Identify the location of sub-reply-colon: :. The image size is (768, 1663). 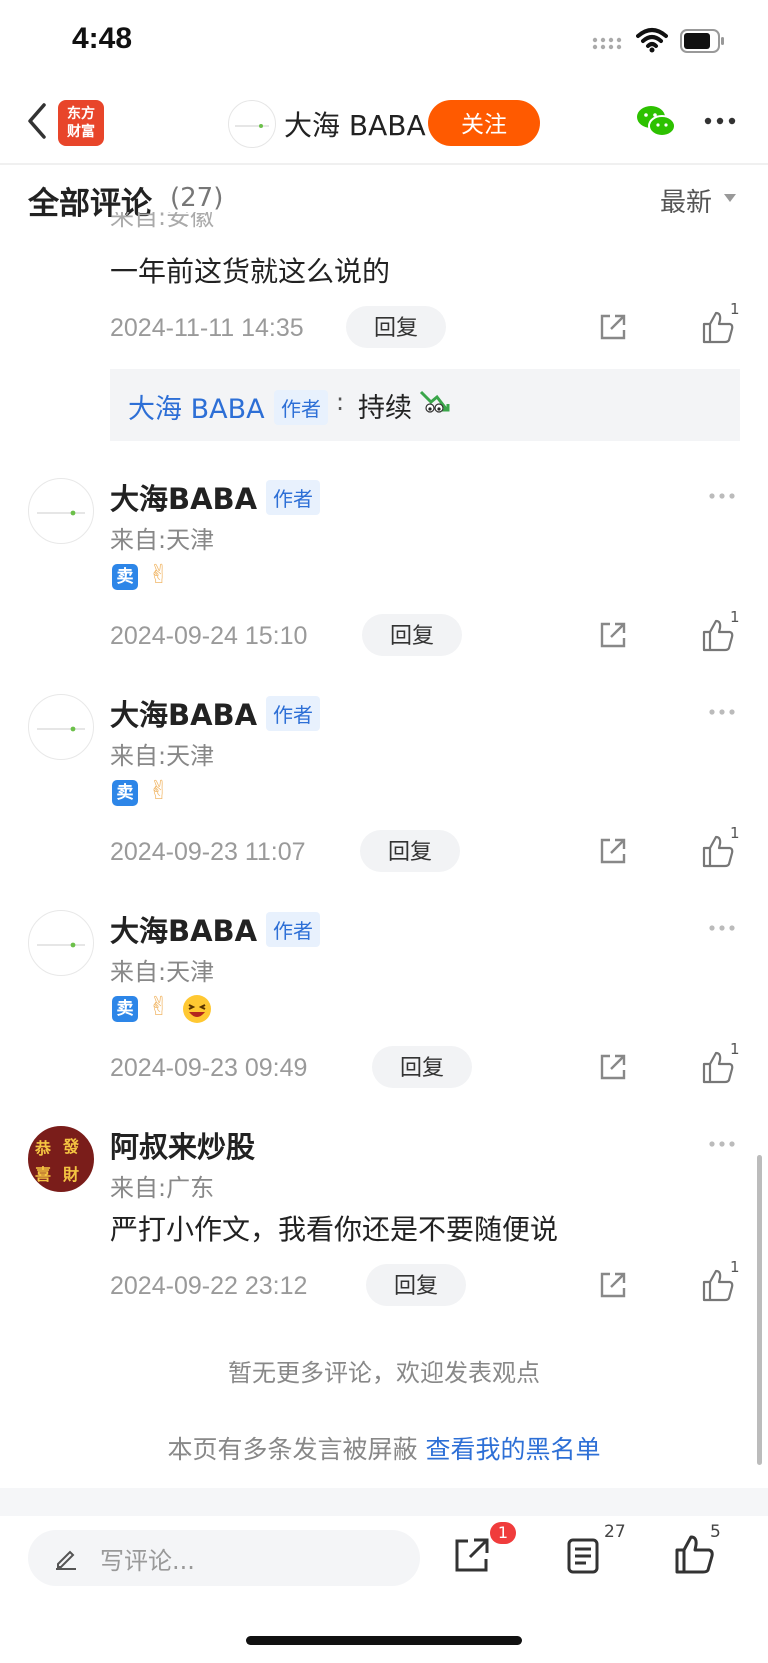
(340, 402).